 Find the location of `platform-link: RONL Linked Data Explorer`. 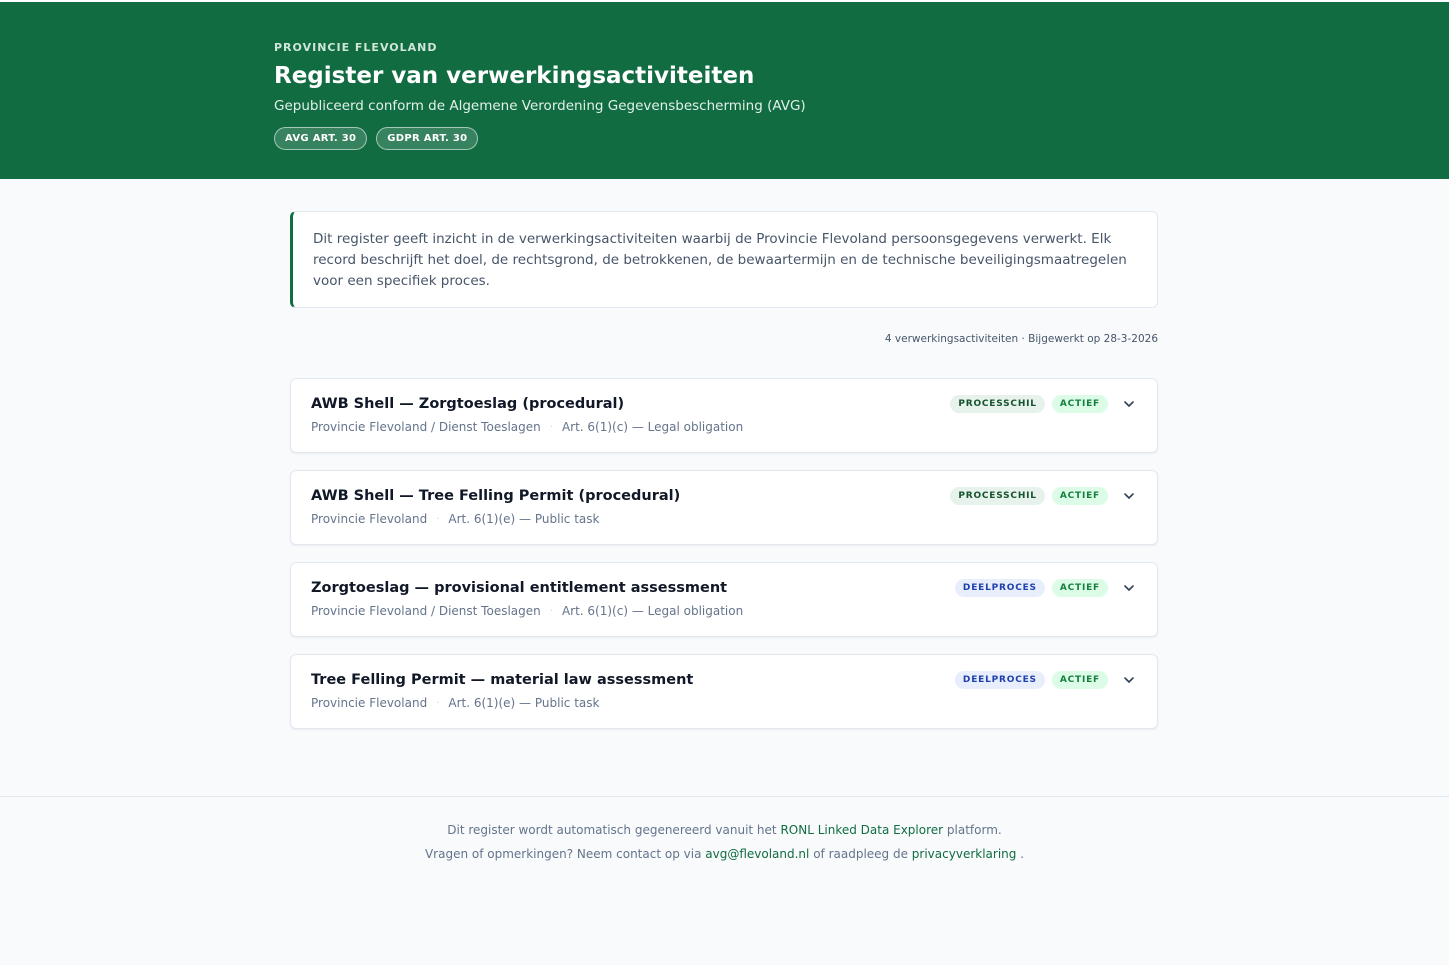

platform-link: RONL Linked Data Explorer is located at coordinates (861, 830).